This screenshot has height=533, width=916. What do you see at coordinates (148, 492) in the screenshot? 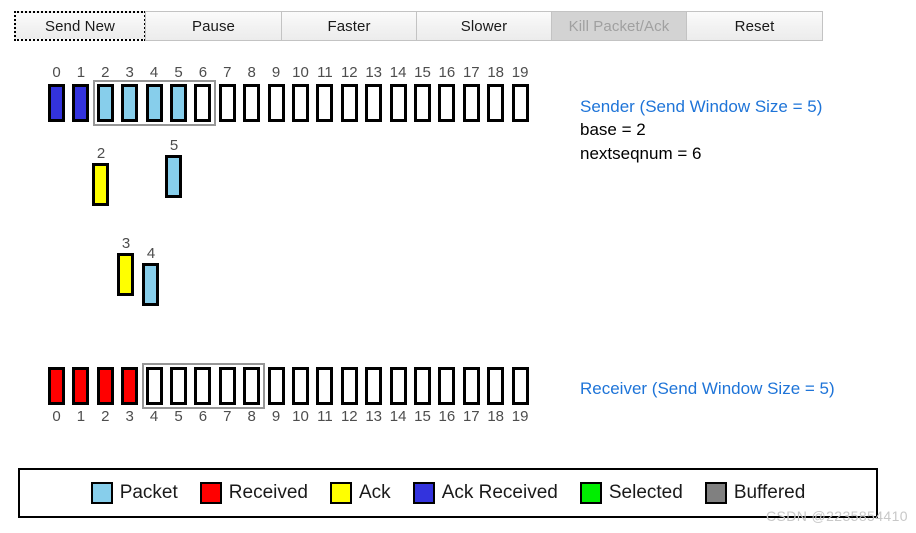
I see `legend-label: Packet` at bounding box center [148, 492].